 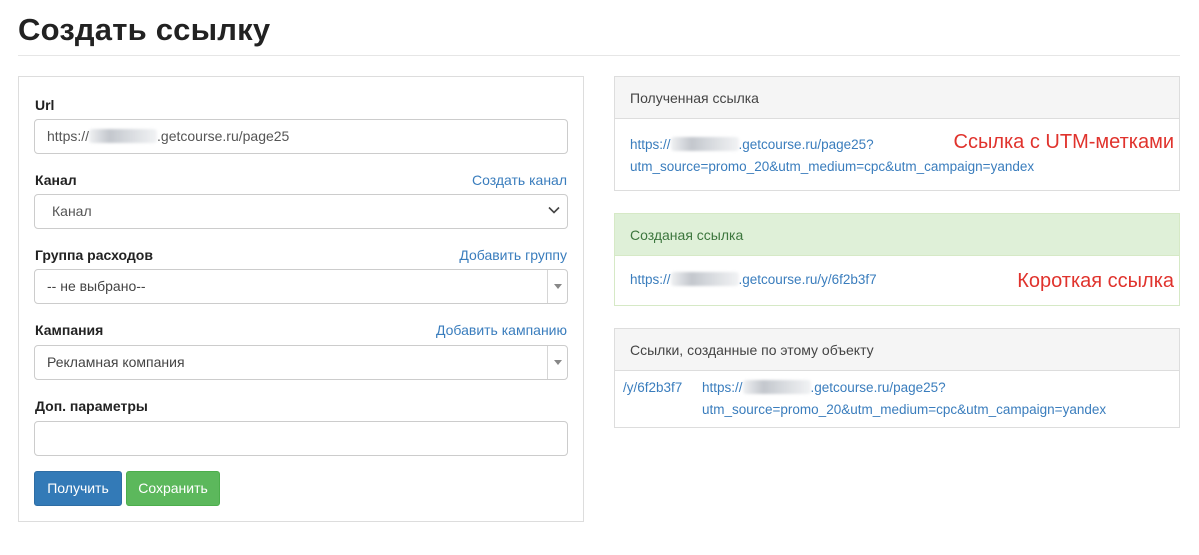 What do you see at coordinates (652, 388) in the screenshot?
I see `object-short-link: /y/6f2b3f7` at bounding box center [652, 388].